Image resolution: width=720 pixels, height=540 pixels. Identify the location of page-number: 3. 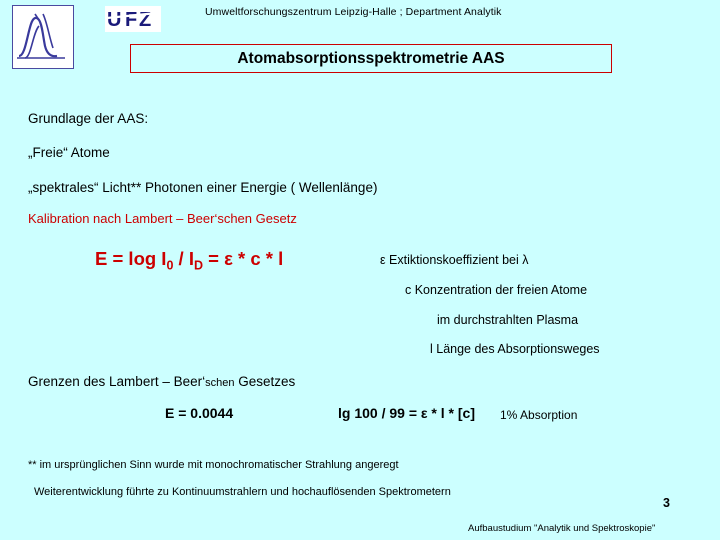
(666, 503).